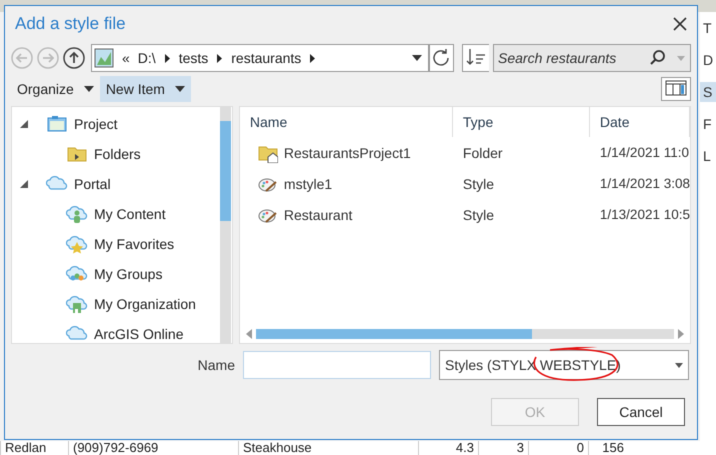 The height and width of the screenshot is (455, 716). I want to click on up-button, so click(74, 58).